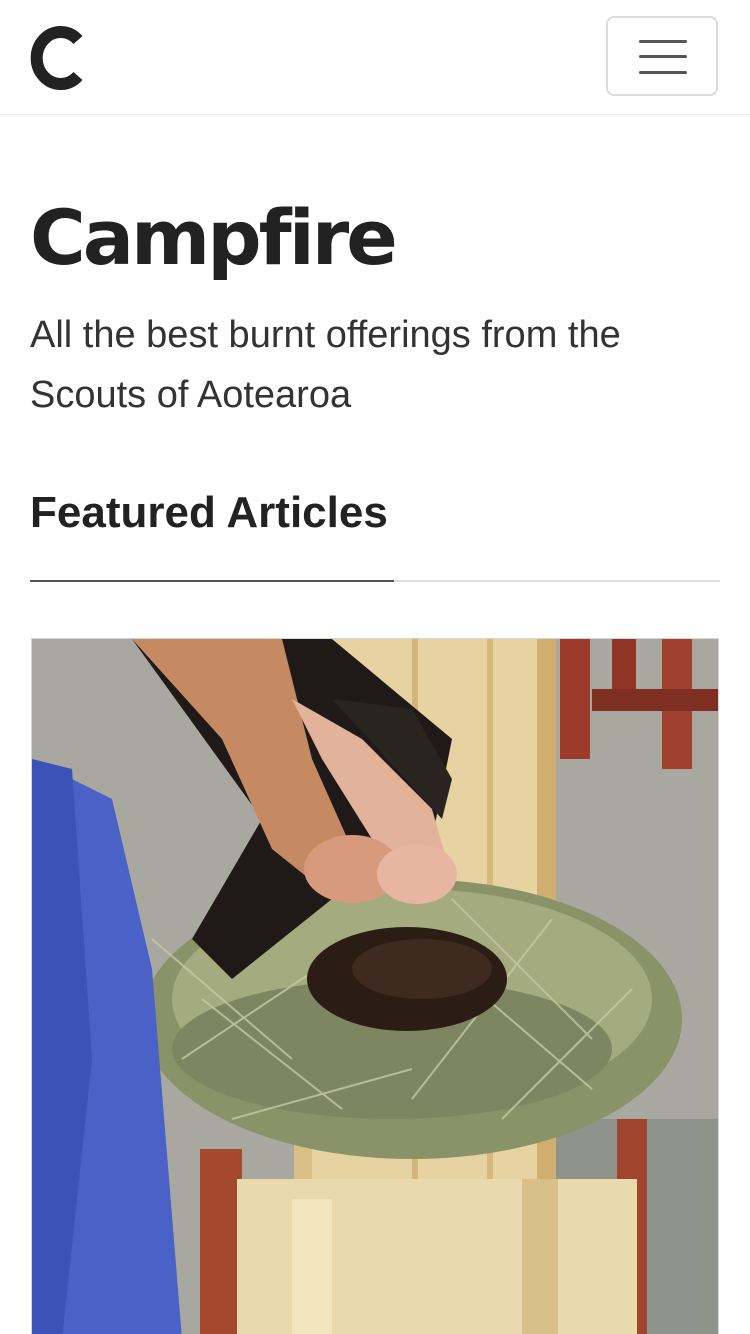 Image resolution: width=750 pixels, height=1334 pixels. I want to click on site-title: Campfire, so click(214, 237).